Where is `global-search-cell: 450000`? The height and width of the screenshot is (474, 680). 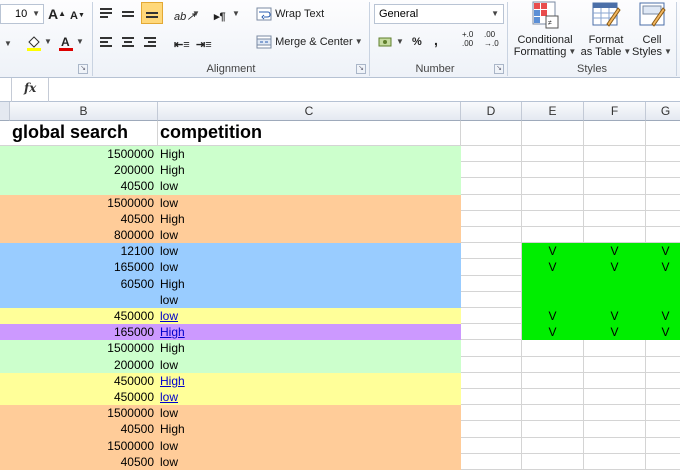
global-search-cell: 450000 is located at coordinates (79, 380).